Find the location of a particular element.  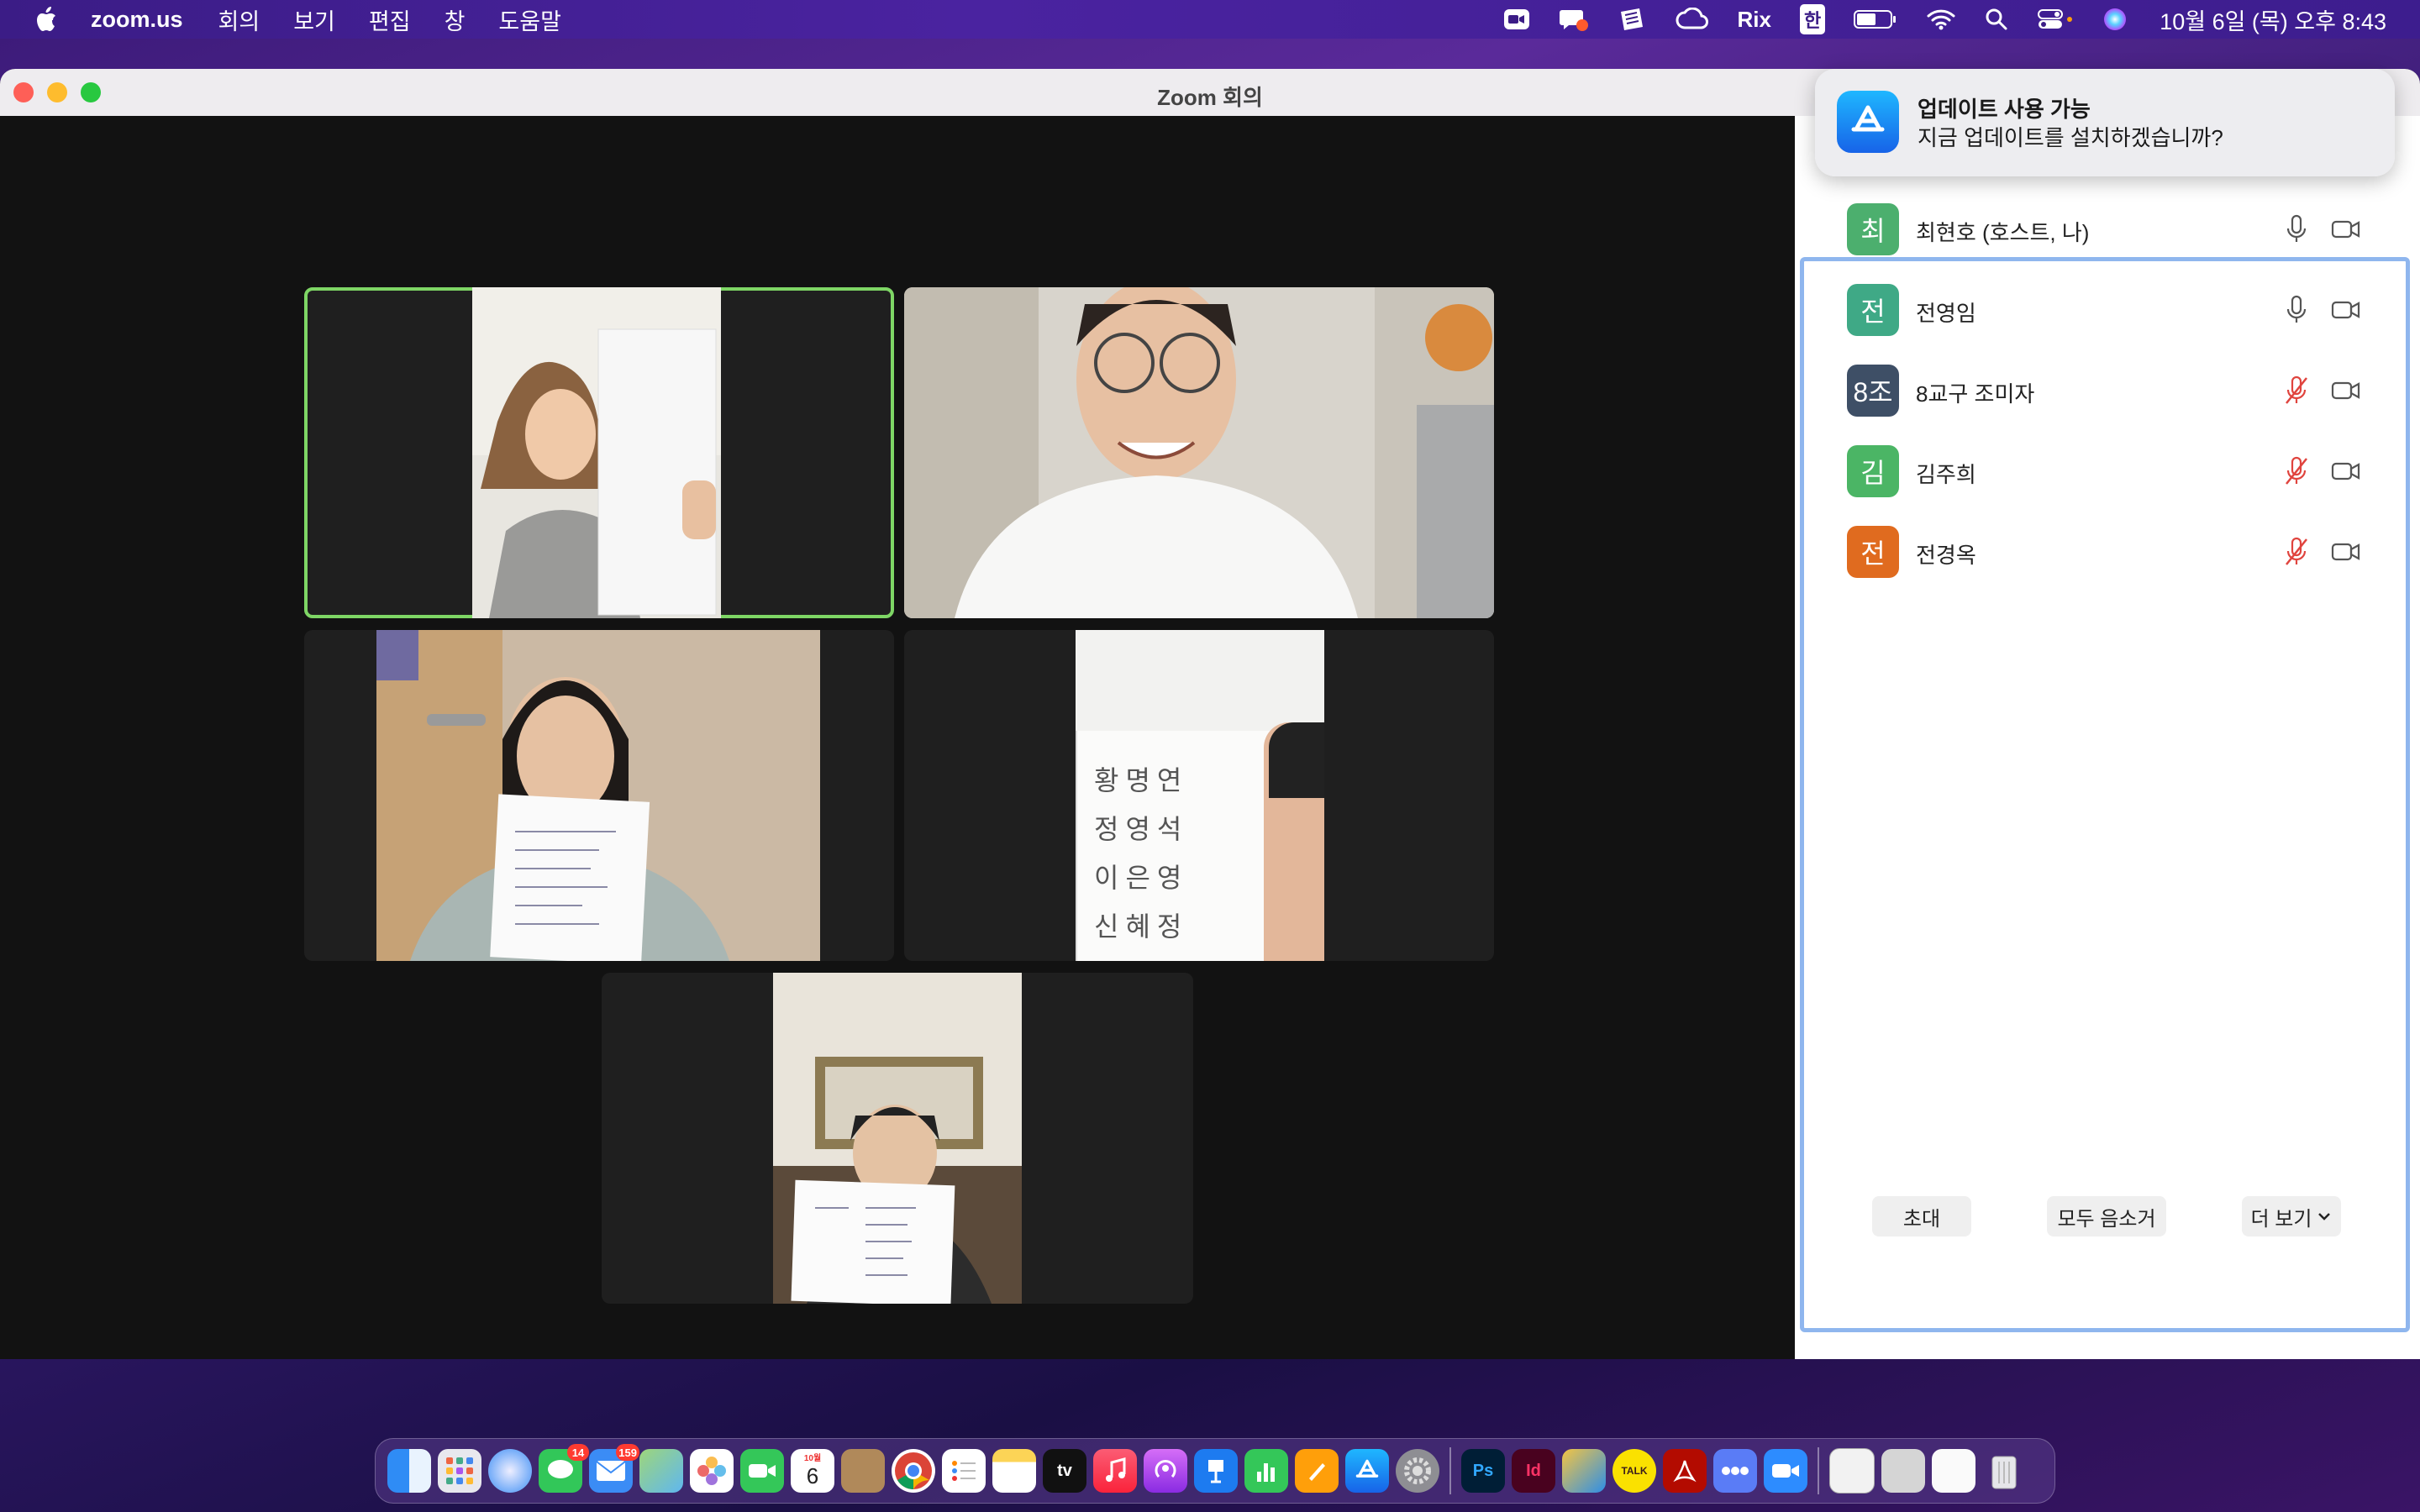

video-tile-4: 황명연 정영석 이은영 신혜정 is located at coordinates (1199, 795).